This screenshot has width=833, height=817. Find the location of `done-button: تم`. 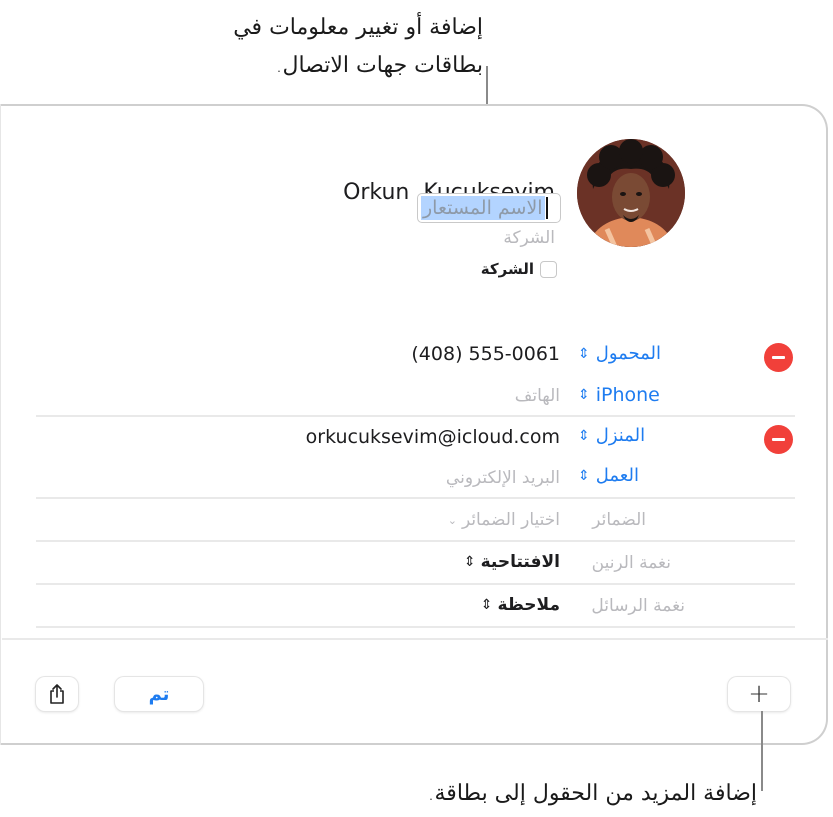

done-button: تم is located at coordinates (159, 694).